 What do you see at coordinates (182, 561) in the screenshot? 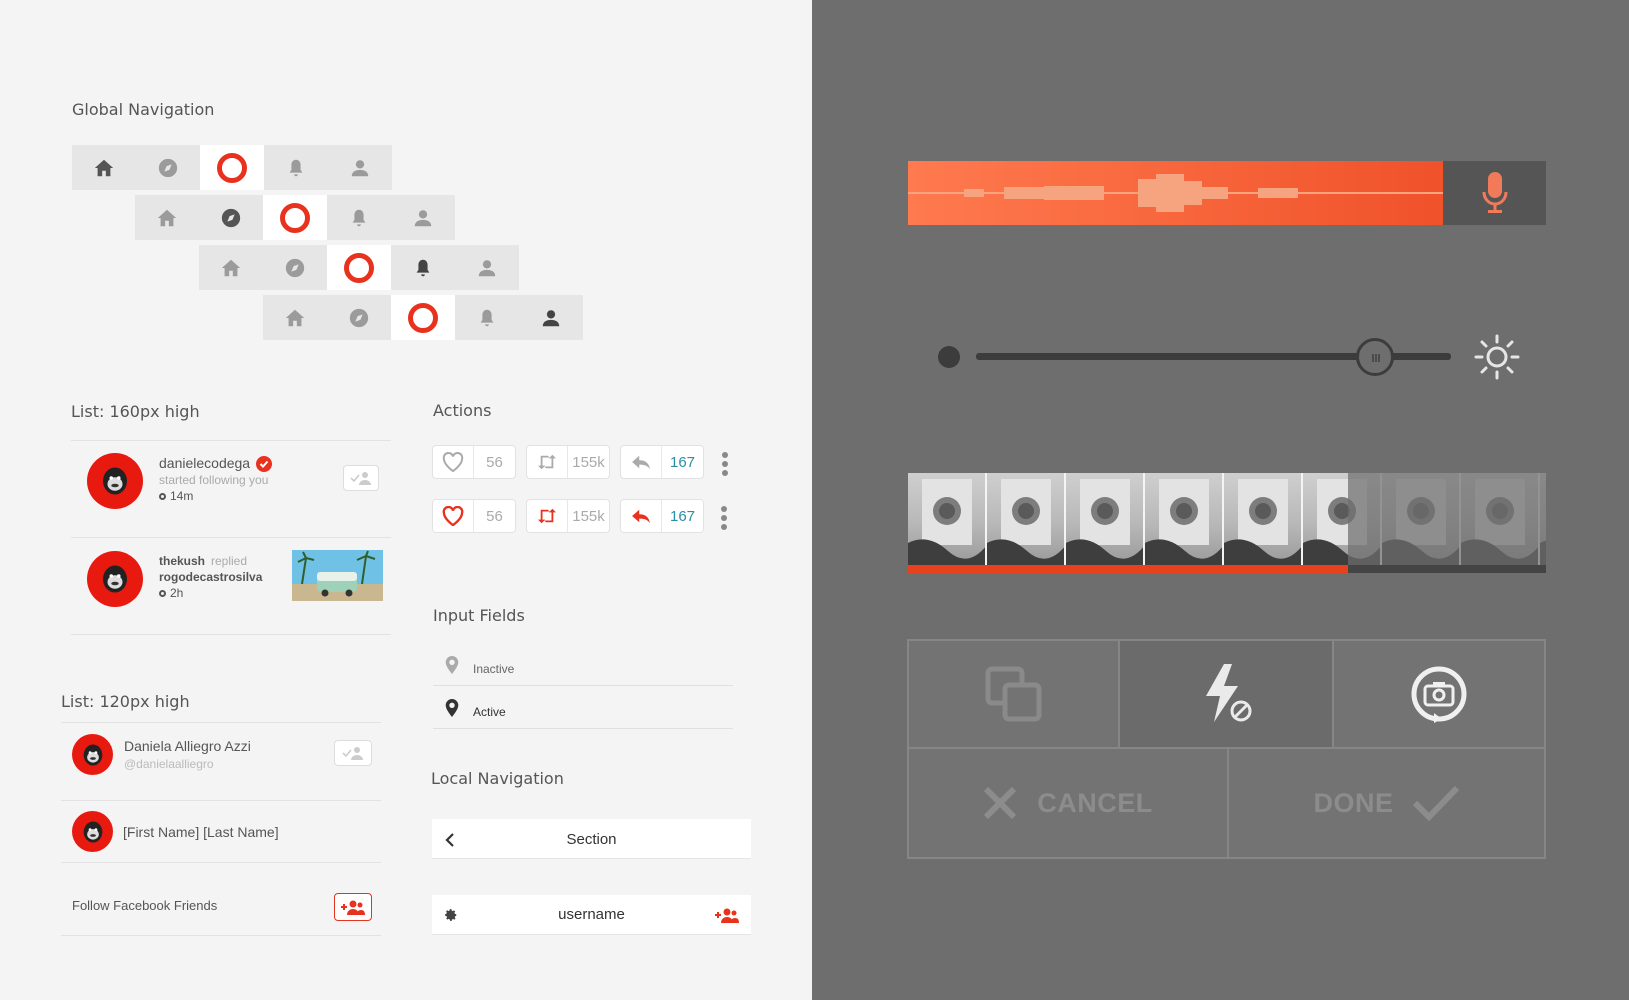
I see `list-item-username: thekush` at bounding box center [182, 561].